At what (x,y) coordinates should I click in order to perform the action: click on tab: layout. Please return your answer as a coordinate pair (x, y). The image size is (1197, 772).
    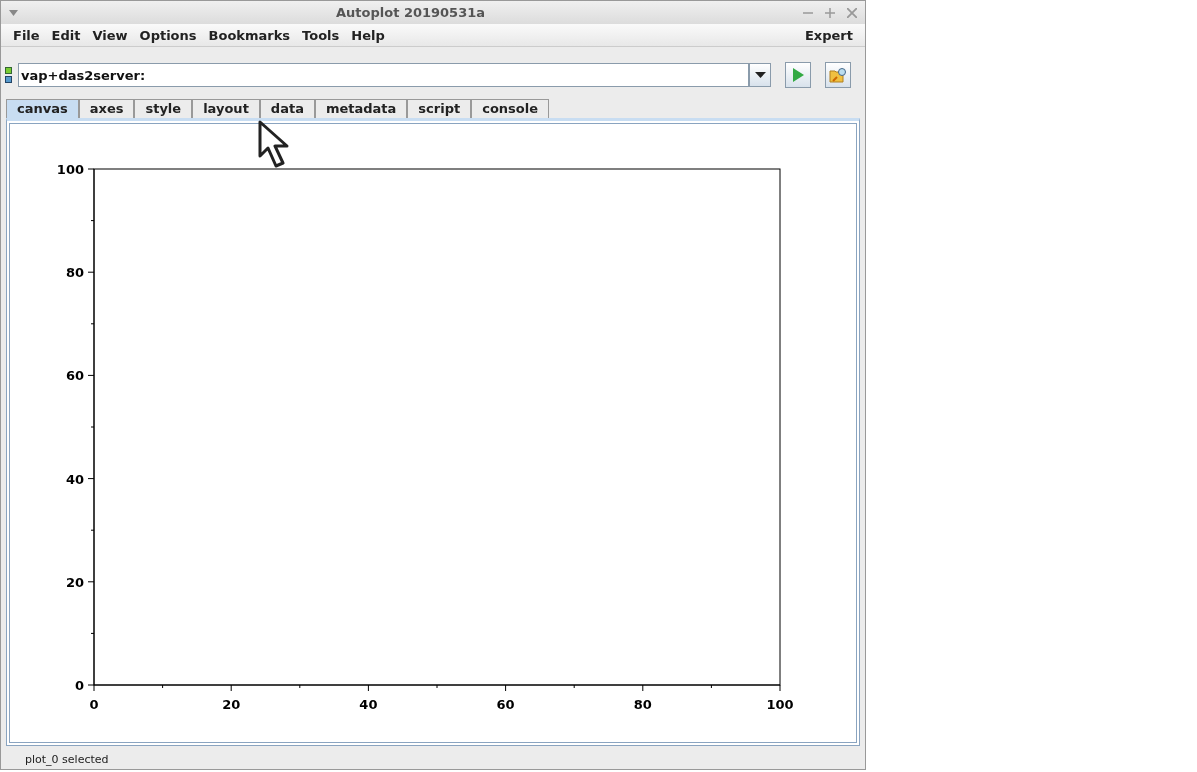
    Looking at the image, I should click on (226, 108).